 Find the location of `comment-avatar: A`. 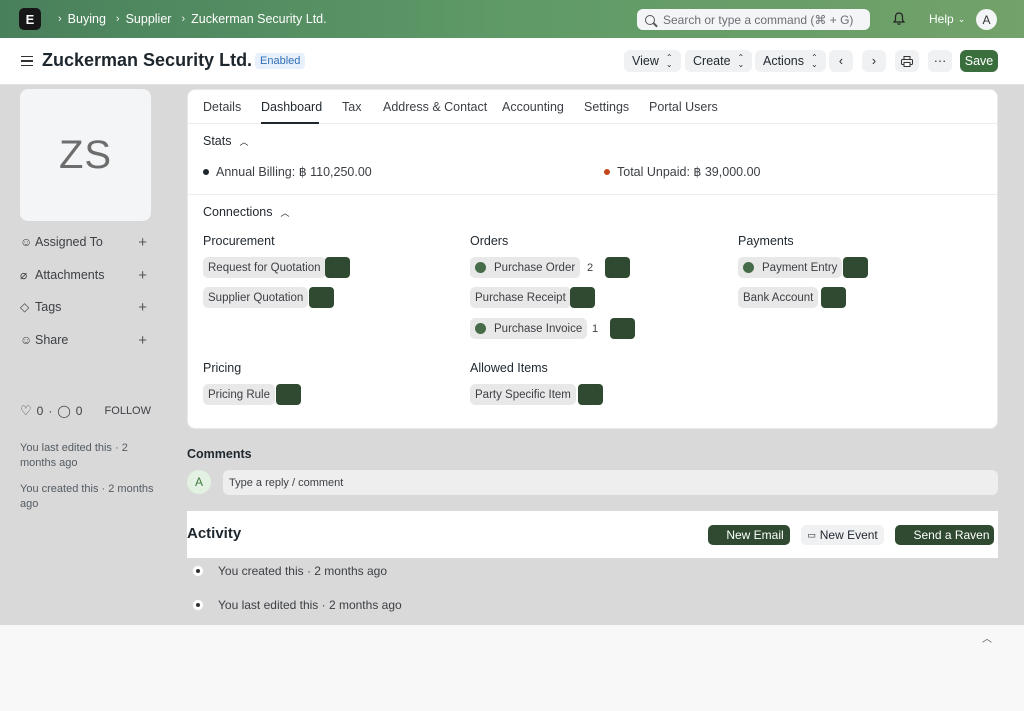

comment-avatar: A is located at coordinates (199, 482).